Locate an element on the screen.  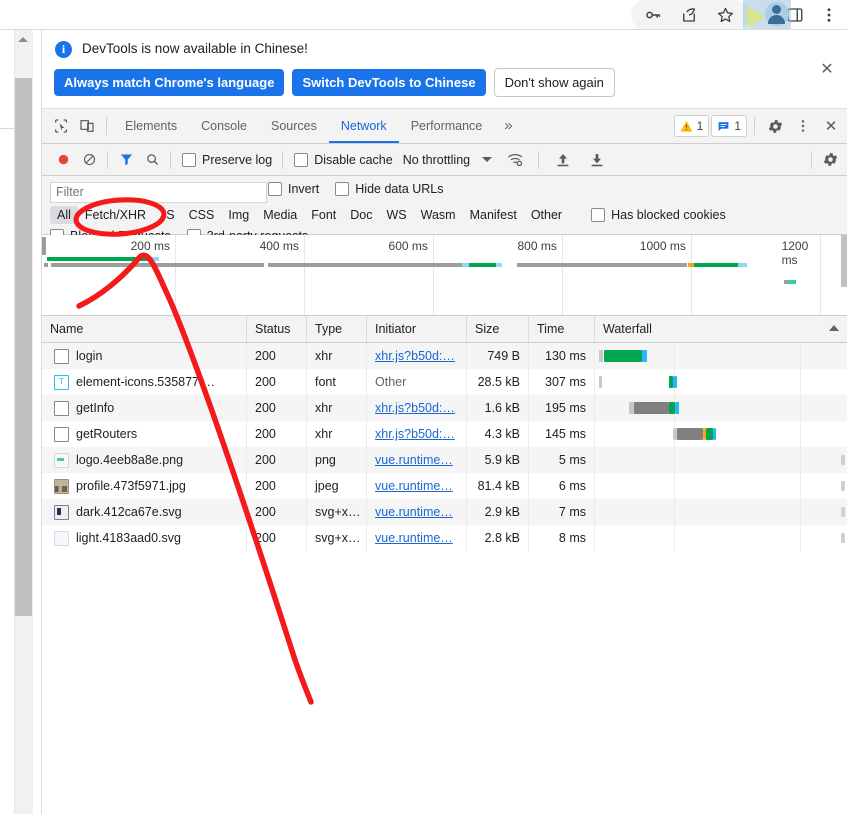
tab-console: Console is located at coordinates (224, 126).